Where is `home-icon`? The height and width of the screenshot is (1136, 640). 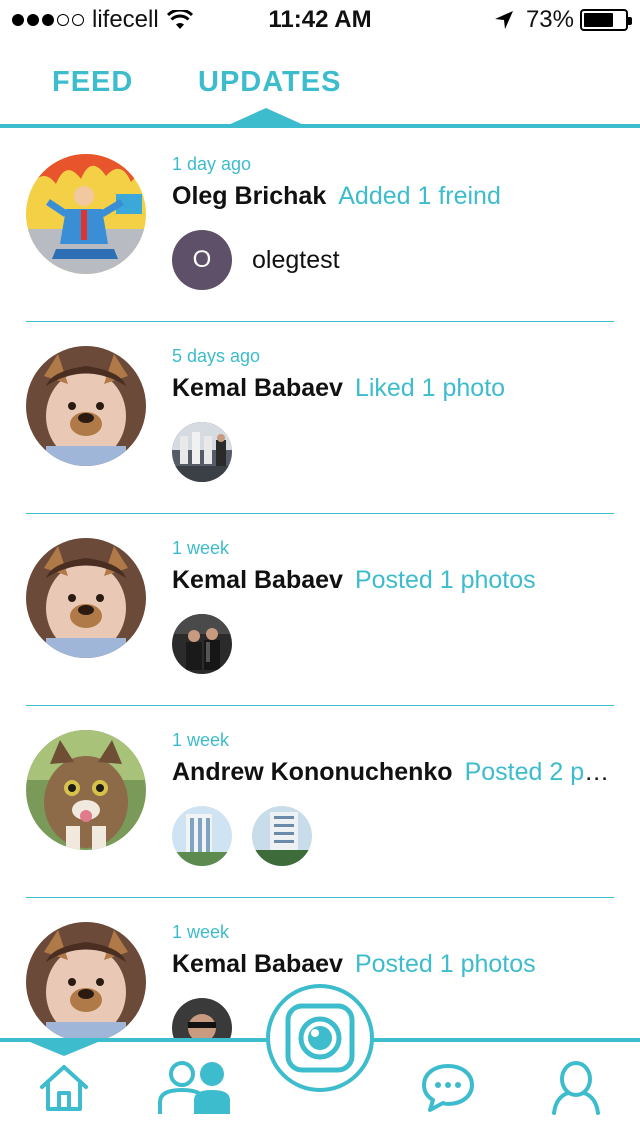 home-icon is located at coordinates (64, 1088).